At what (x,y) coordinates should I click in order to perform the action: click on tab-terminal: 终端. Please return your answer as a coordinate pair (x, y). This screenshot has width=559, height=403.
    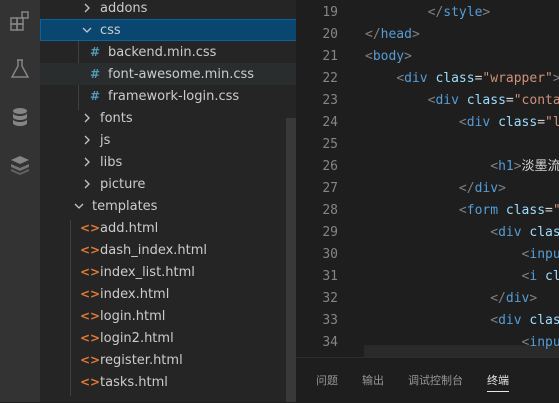
    Looking at the image, I should click on (498, 382).